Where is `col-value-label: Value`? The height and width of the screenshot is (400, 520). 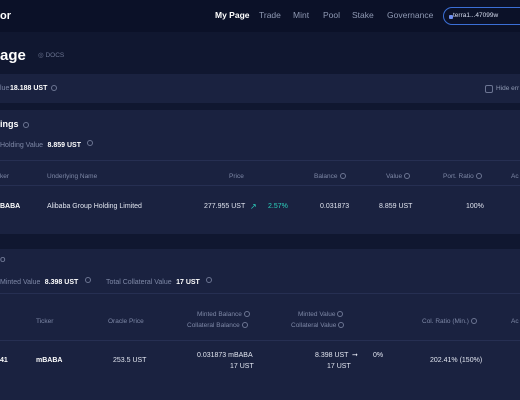 col-value-label: Value is located at coordinates (394, 176).